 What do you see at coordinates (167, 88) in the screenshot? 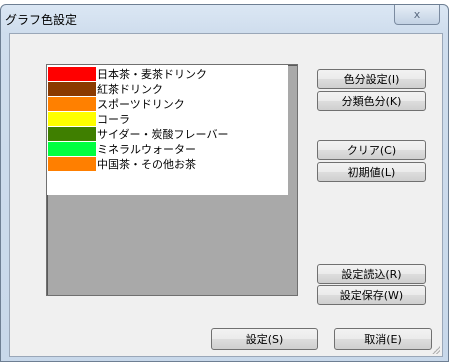
I see `list-item: 紅茶ドリンク` at bounding box center [167, 88].